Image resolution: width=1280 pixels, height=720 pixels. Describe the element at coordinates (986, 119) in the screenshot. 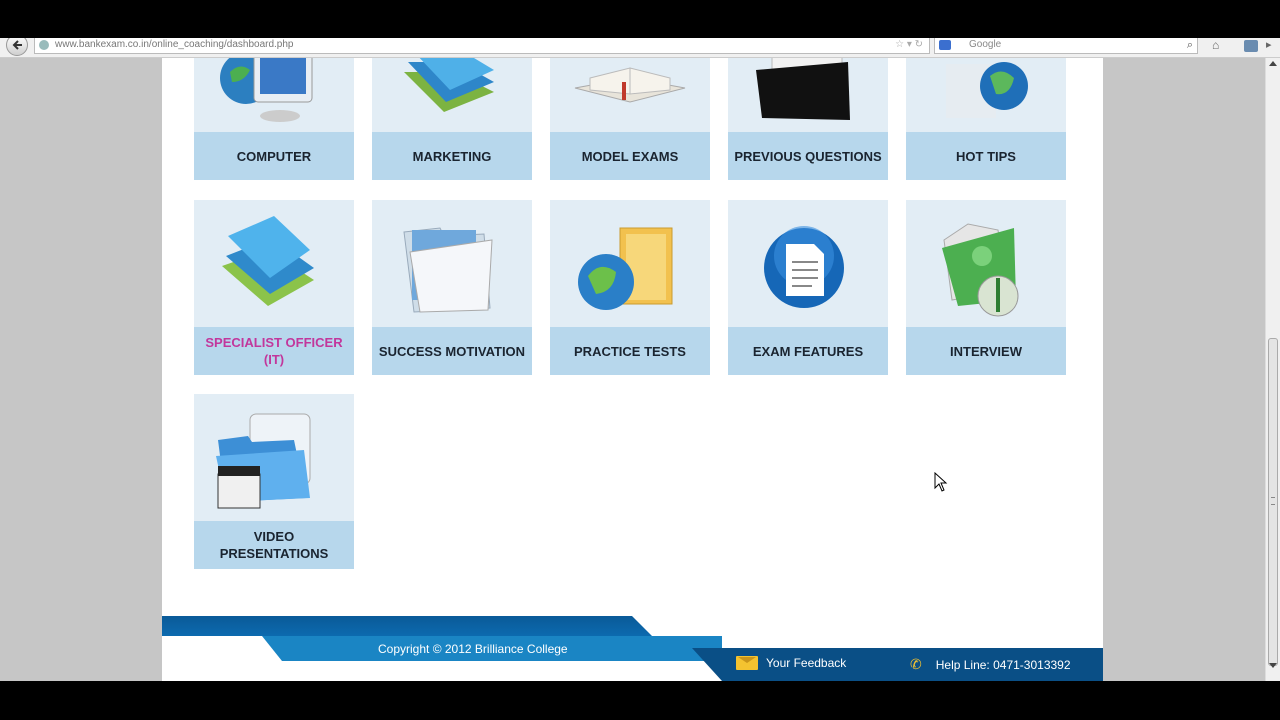

I see `tile-hot-tips: HOT TIPS` at that location.